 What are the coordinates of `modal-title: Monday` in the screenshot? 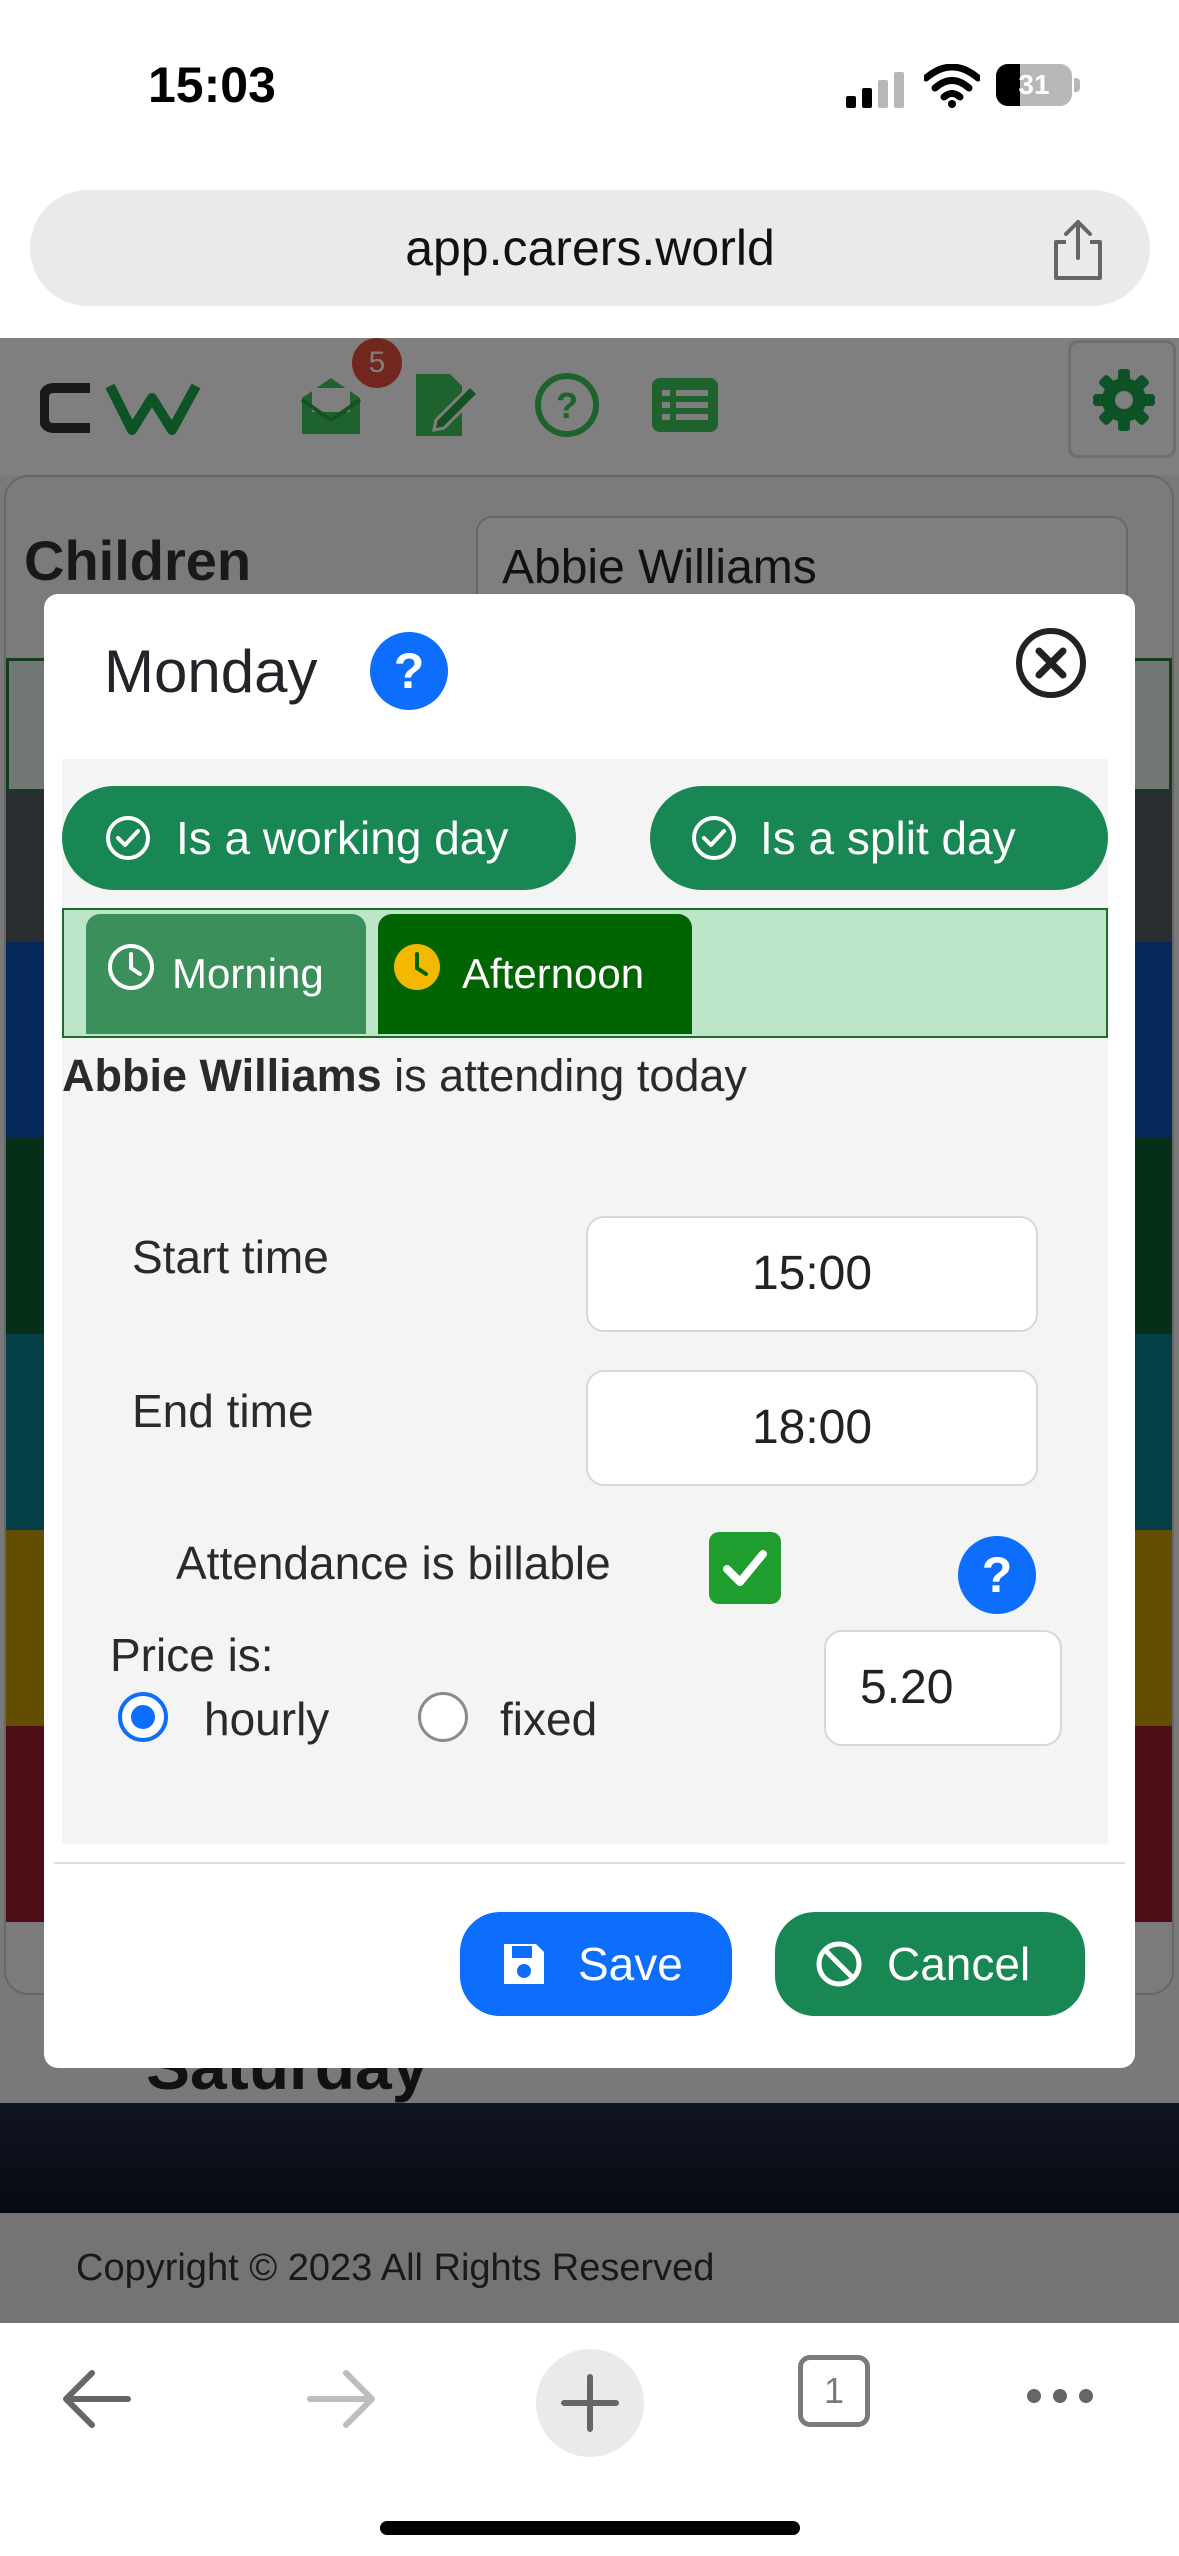 It's located at (211, 671).